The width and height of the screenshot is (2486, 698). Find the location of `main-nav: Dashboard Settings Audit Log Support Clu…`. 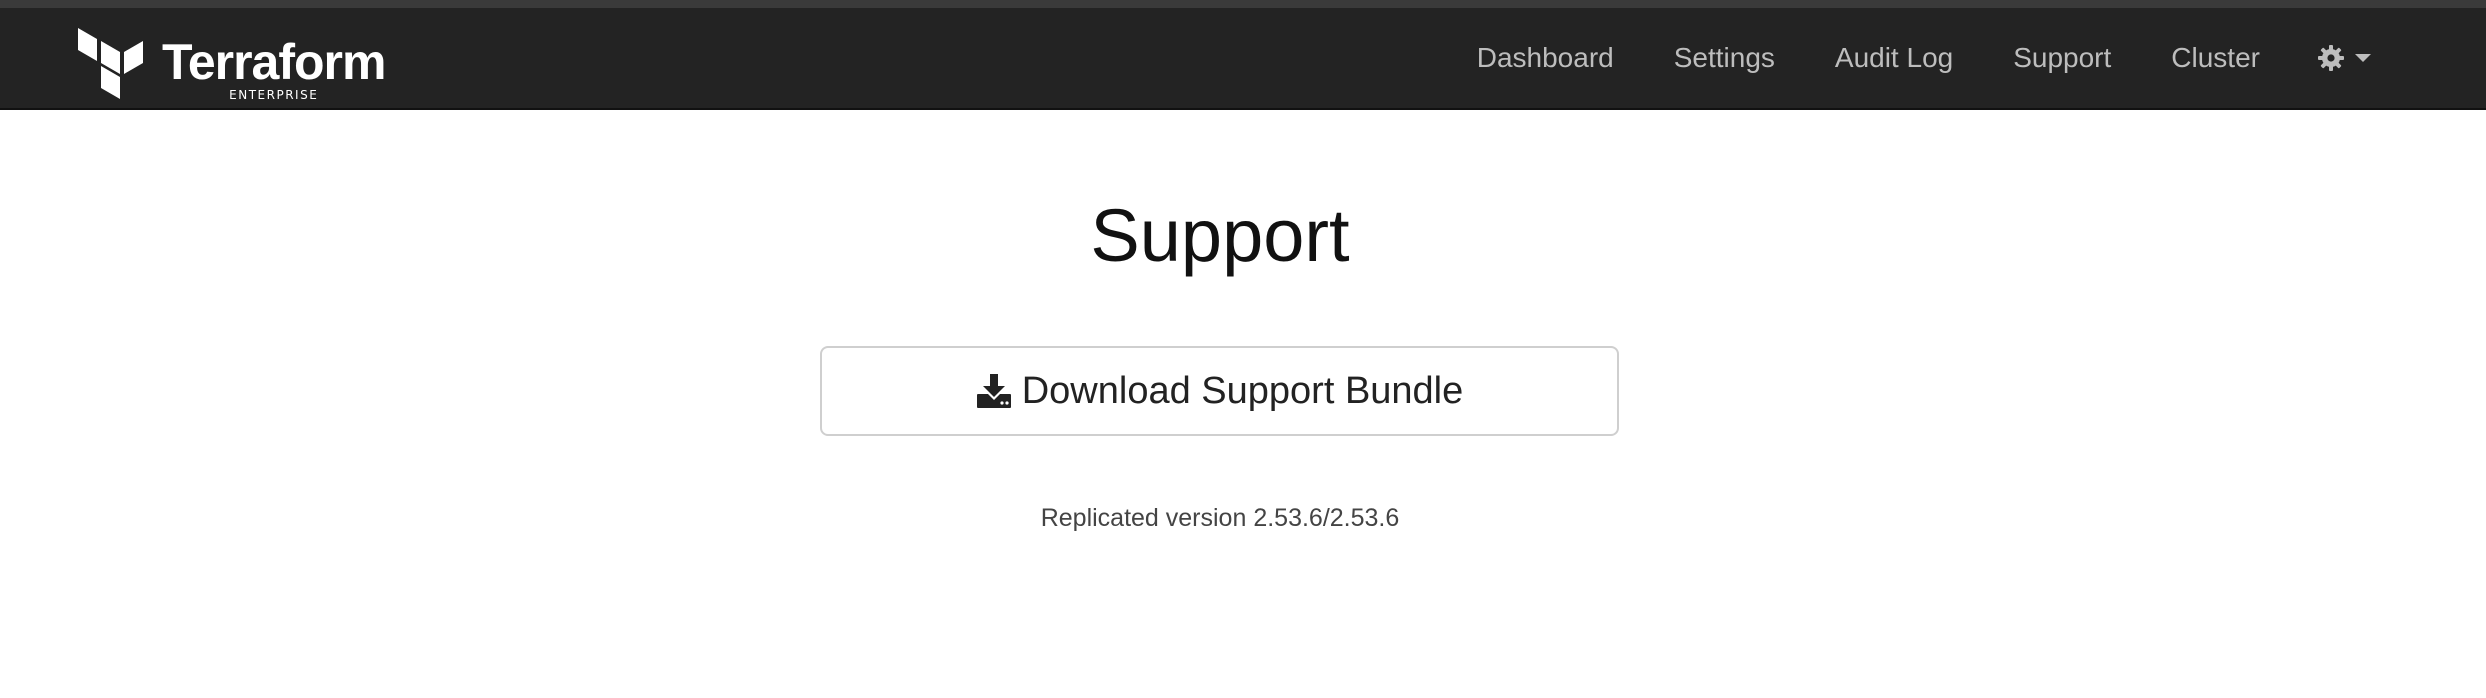

main-nav: Dashboard Settings Audit Log Support Clu… is located at coordinates (1924, 58).